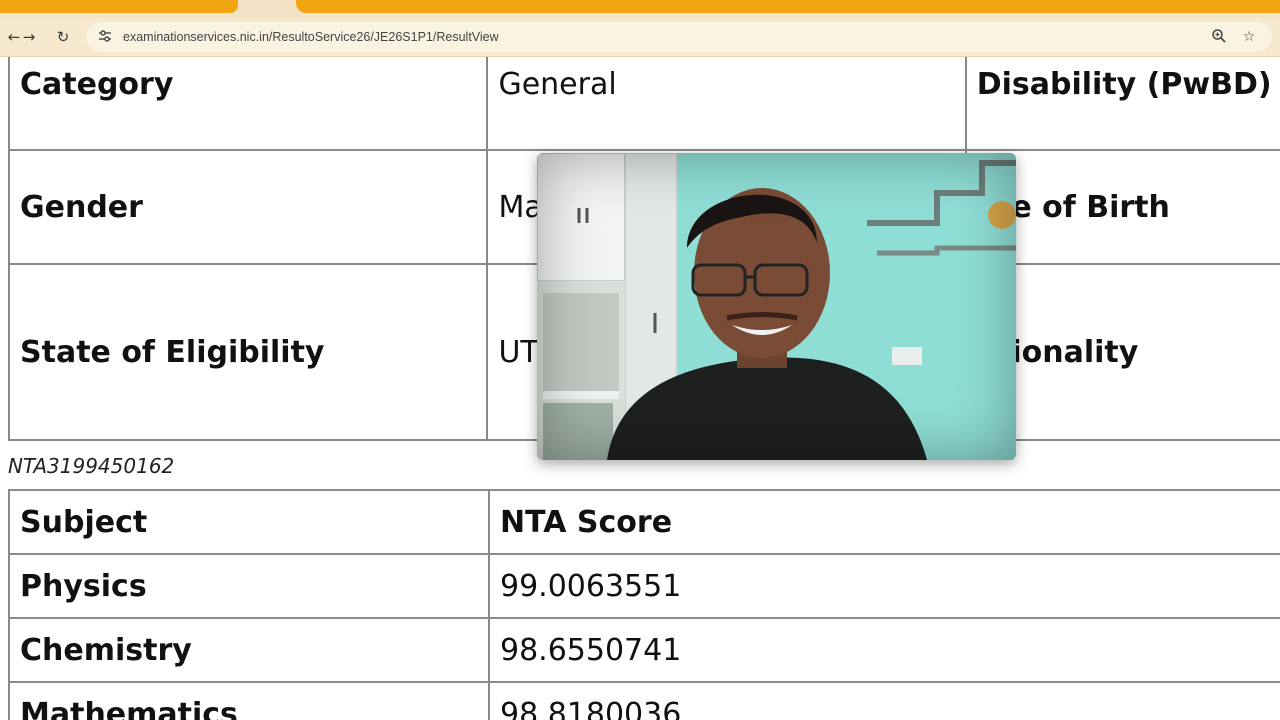  Describe the element at coordinates (884, 700) in the screenshot. I see `score-cell: 98.8180036` at that location.